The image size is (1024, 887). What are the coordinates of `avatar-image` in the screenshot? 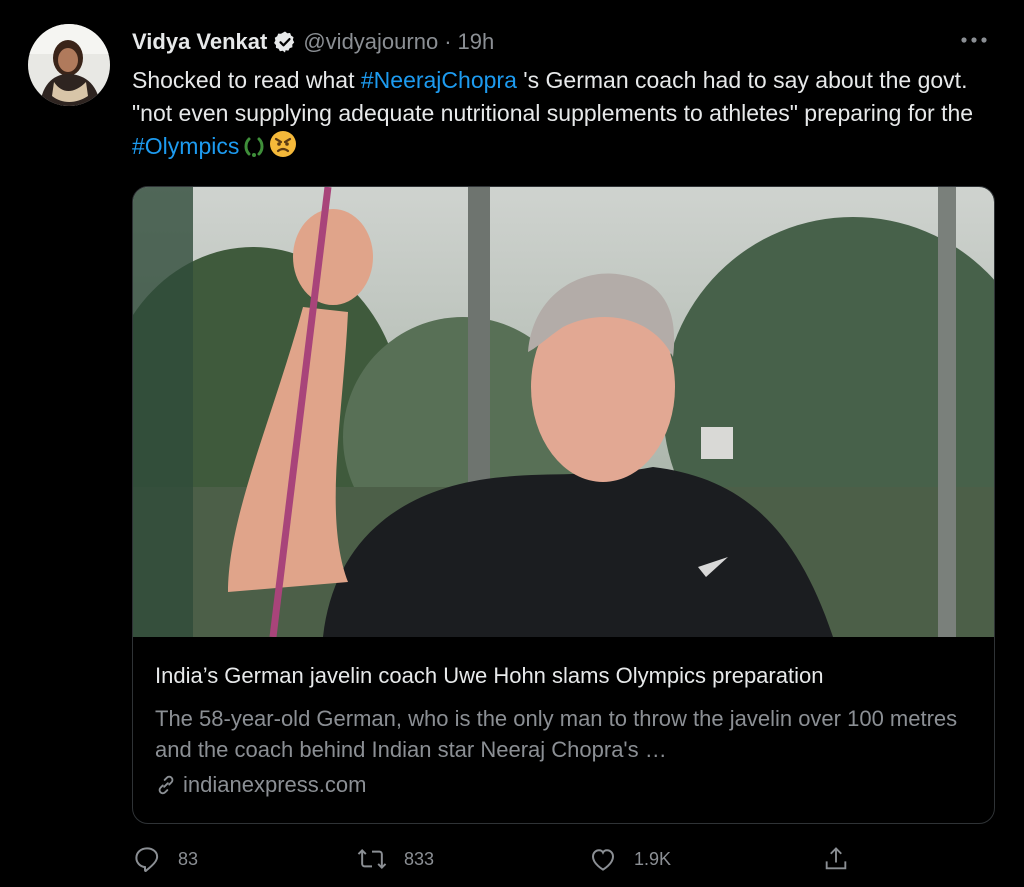 It's located at (69, 65).